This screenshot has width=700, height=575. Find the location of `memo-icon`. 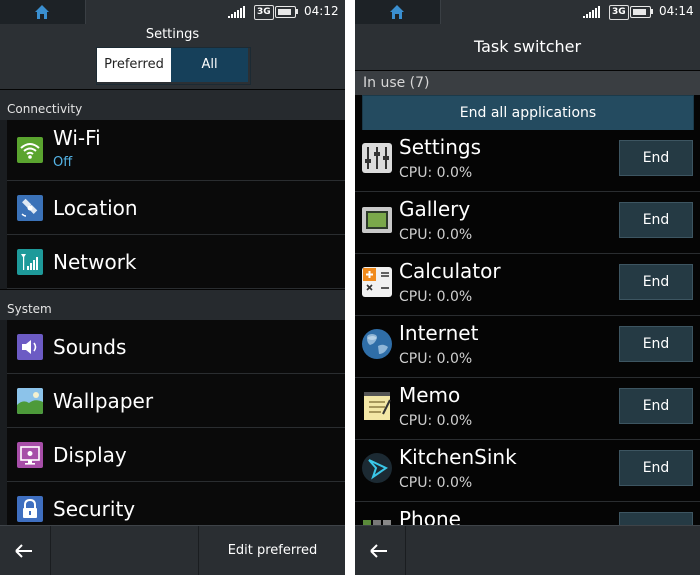

memo-icon is located at coordinates (377, 406).